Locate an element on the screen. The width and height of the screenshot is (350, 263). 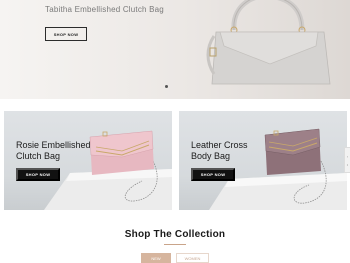
tab-women: WOMEN is located at coordinates (192, 258).